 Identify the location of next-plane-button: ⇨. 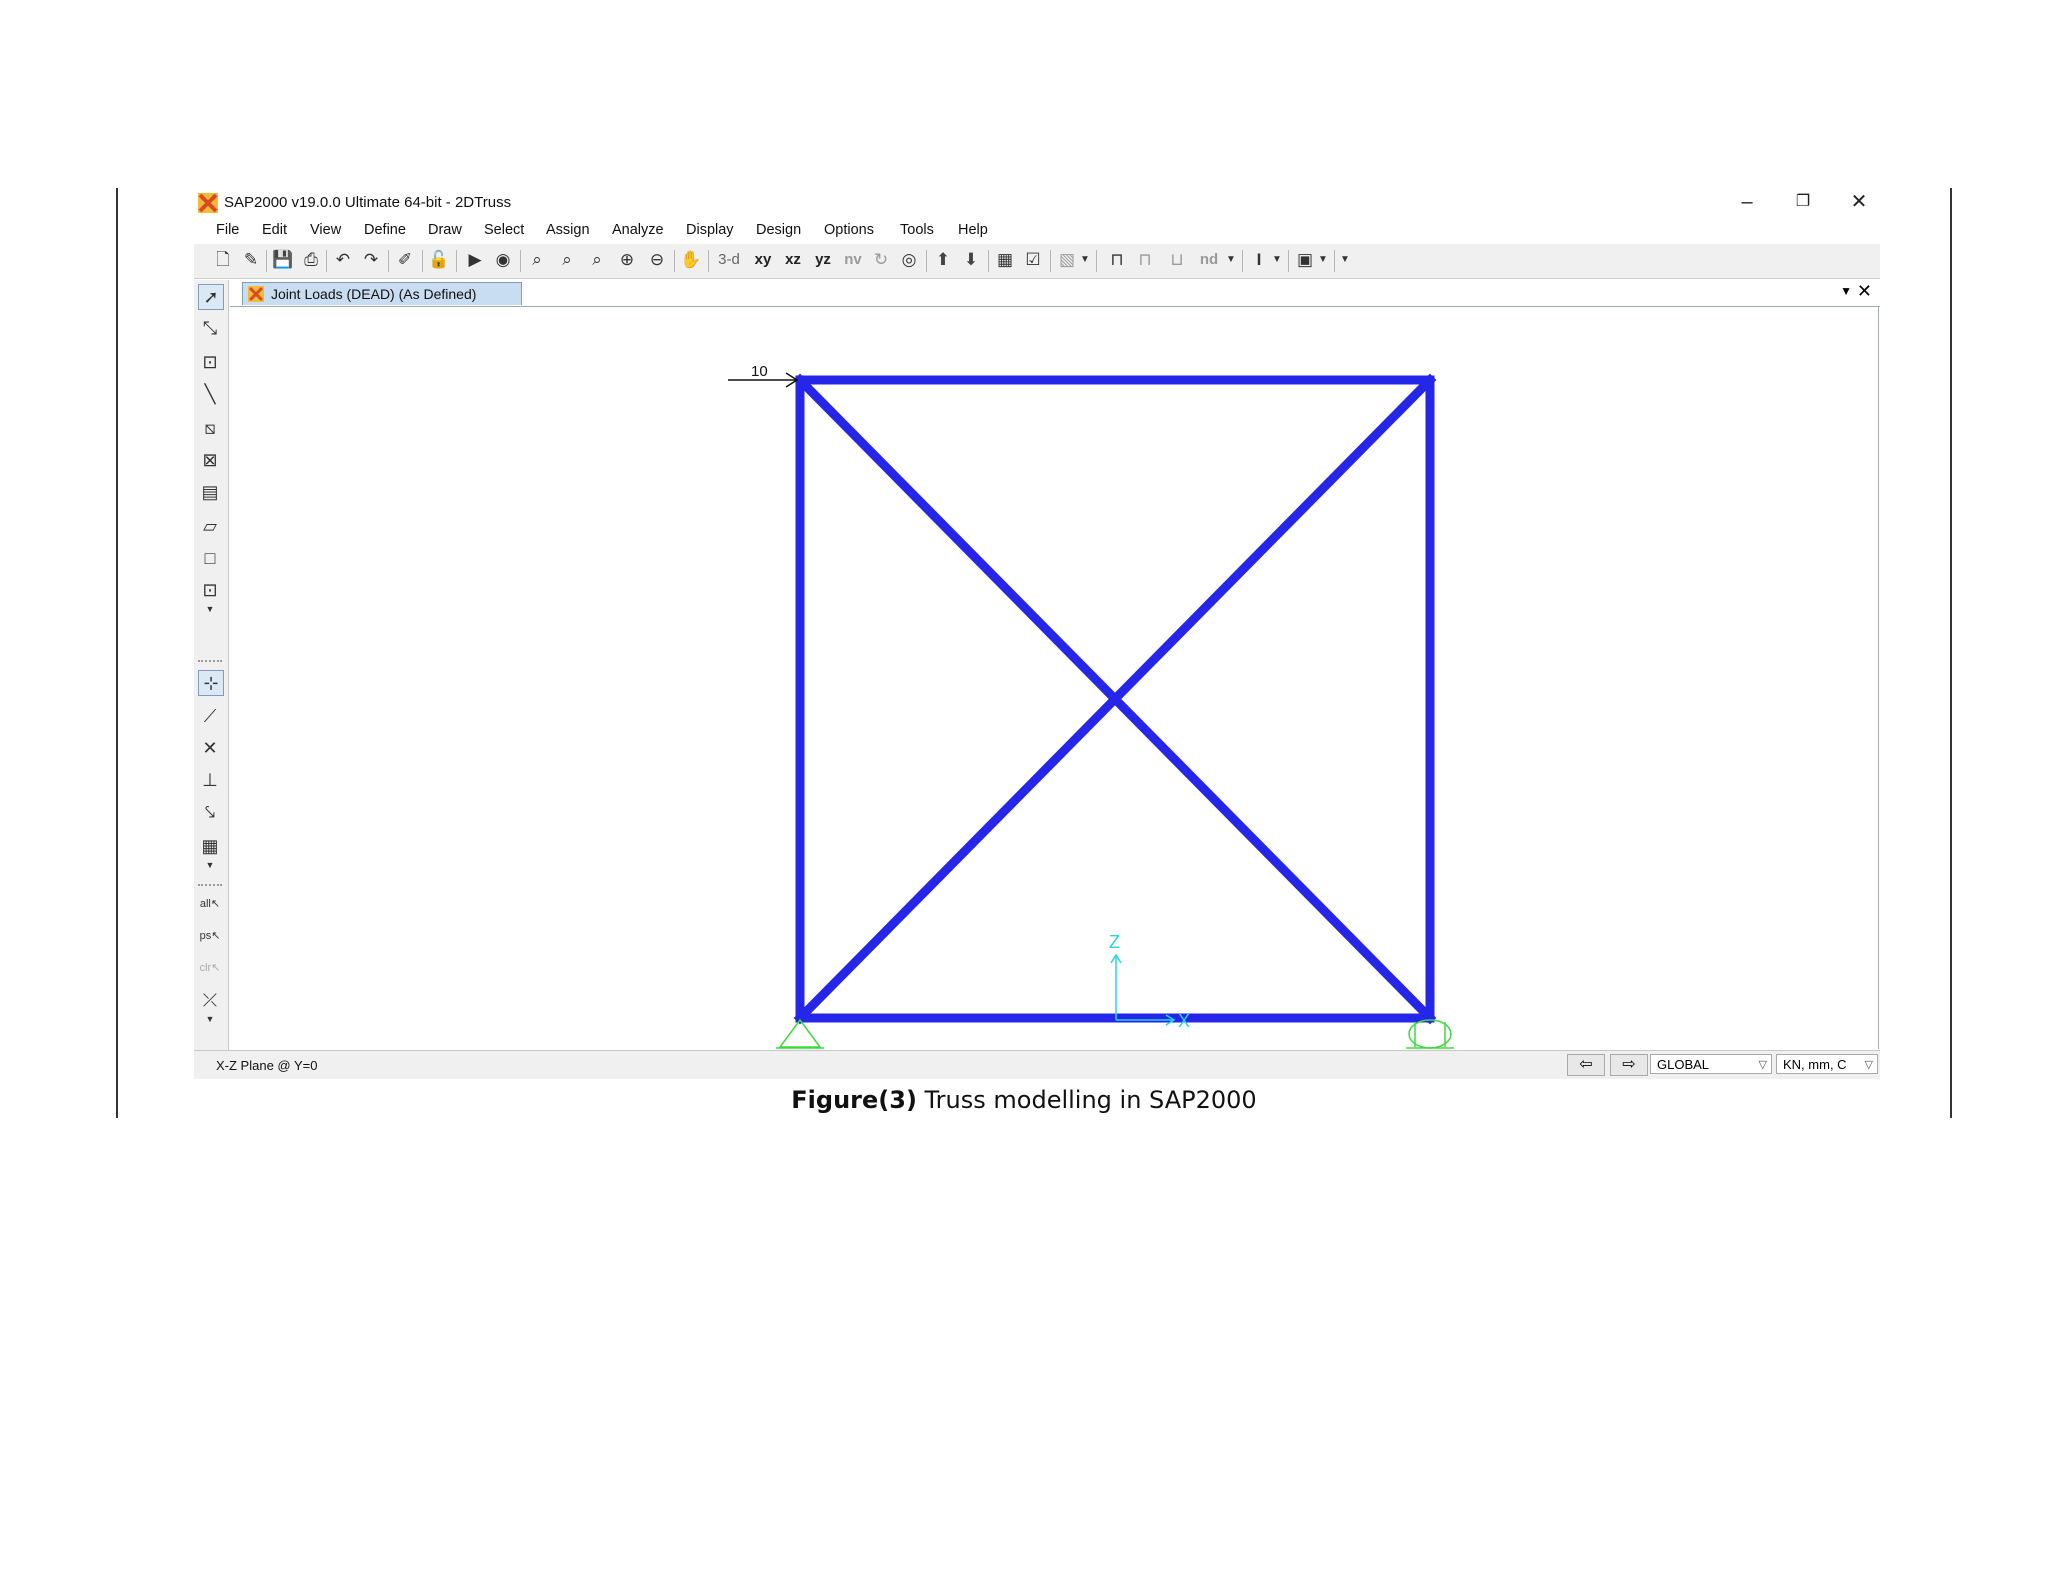
(1629, 1065).